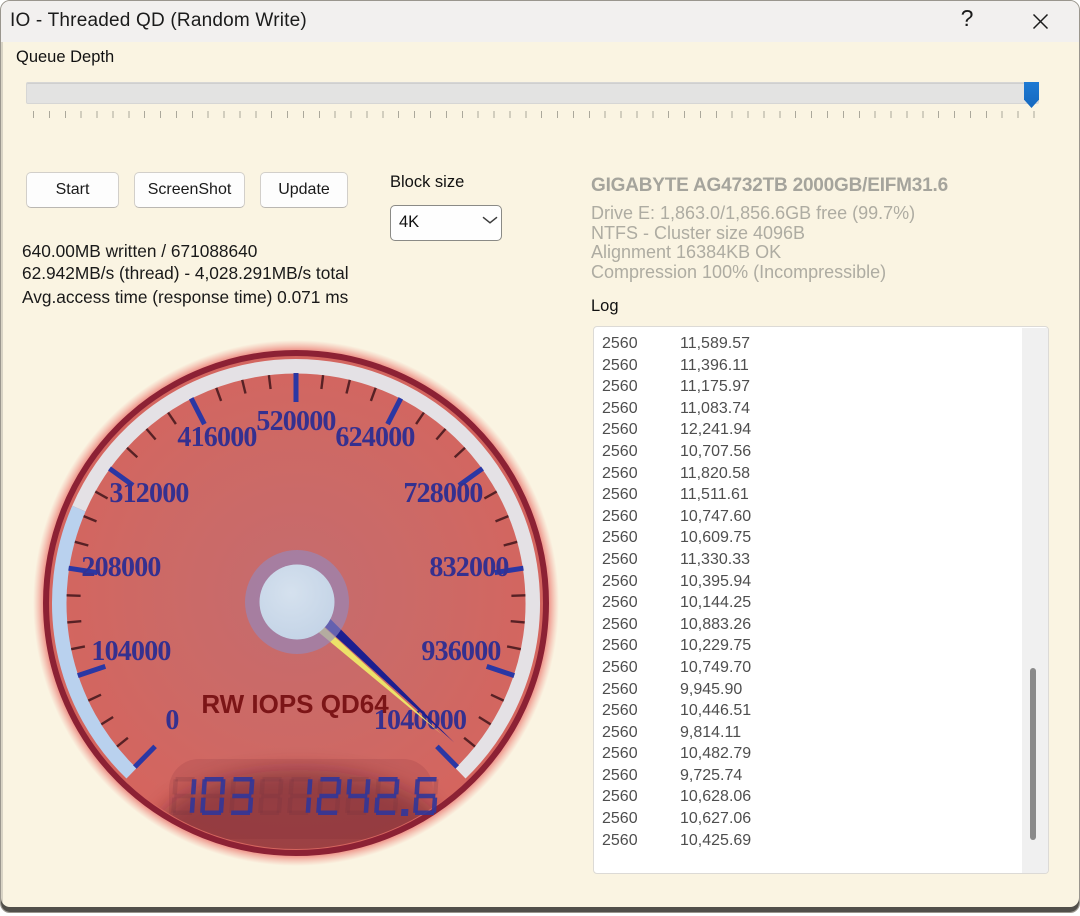 The image size is (1080, 916). Describe the element at coordinates (171, 720) in the screenshot. I see `svg-text: 0` at that location.